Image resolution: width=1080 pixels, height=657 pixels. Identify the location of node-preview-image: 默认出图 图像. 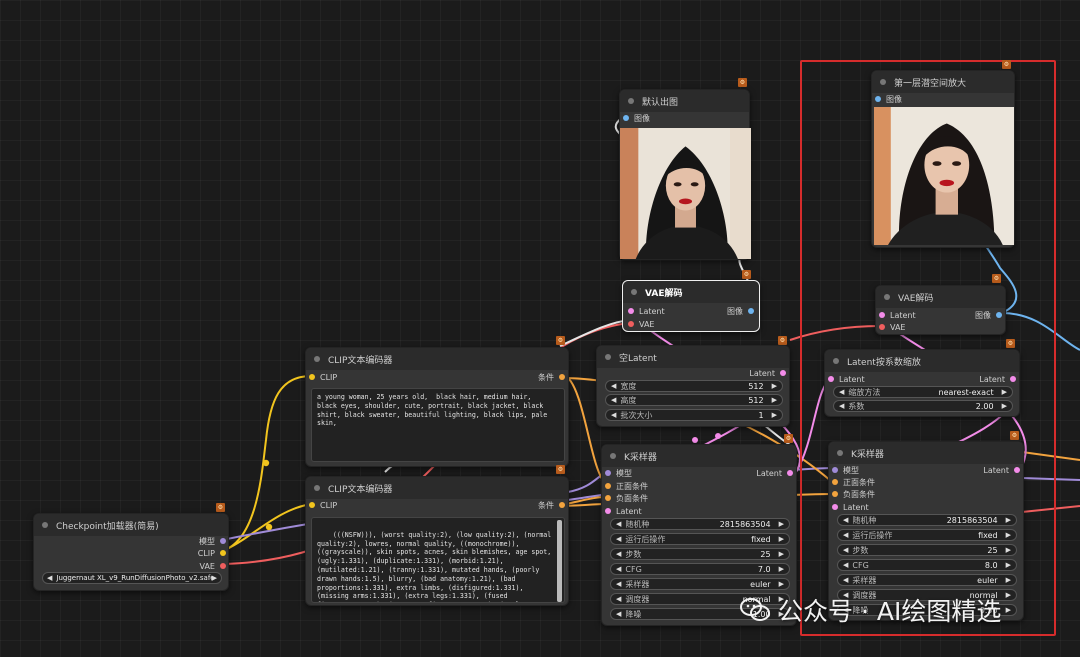
(685, 174).